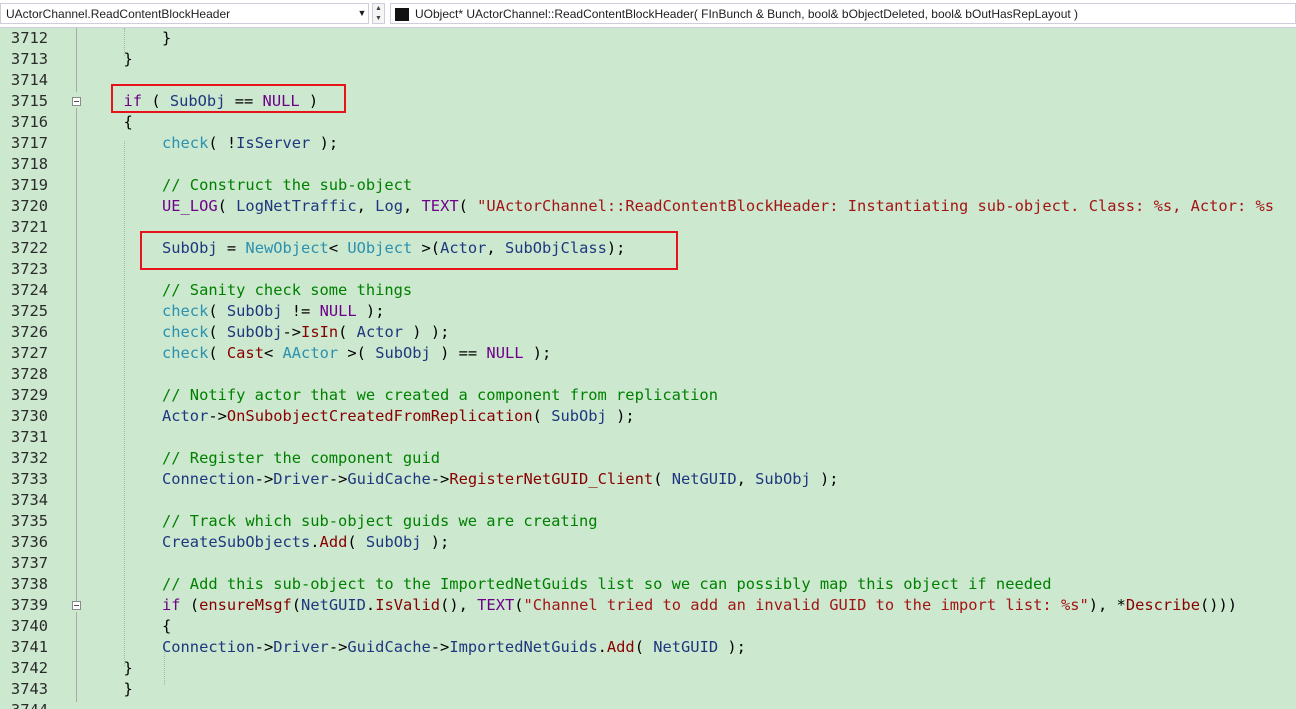 The height and width of the screenshot is (709, 1296). I want to click on code-line: 3719 // Construct the sub-object, so click(648, 185).